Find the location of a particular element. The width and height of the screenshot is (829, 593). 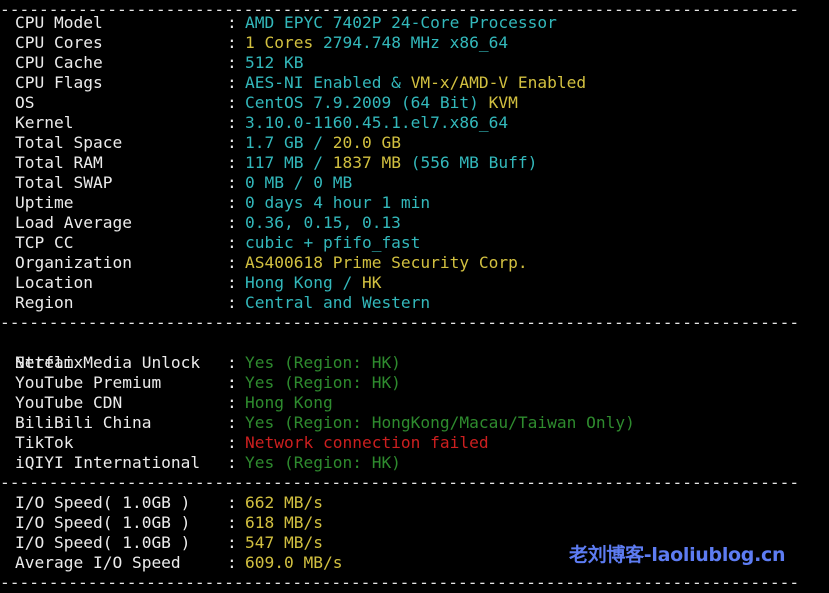

row-label: BiliBili China is located at coordinates (83, 422).